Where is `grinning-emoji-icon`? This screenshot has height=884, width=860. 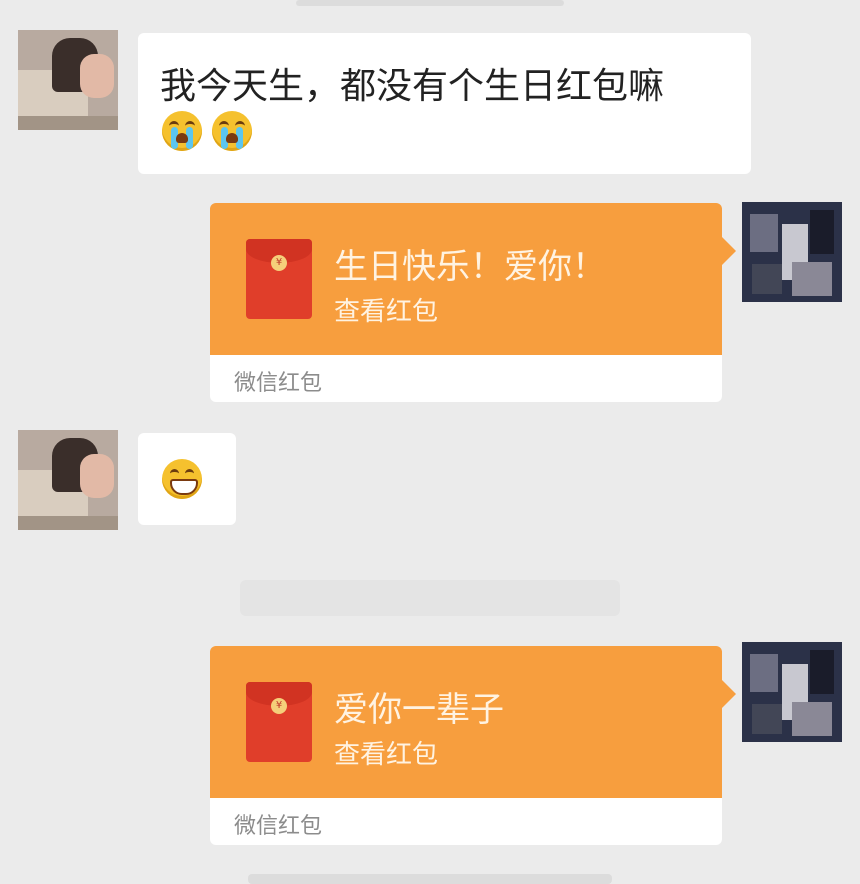 grinning-emoji-icon is located at coordinates (182, 479).